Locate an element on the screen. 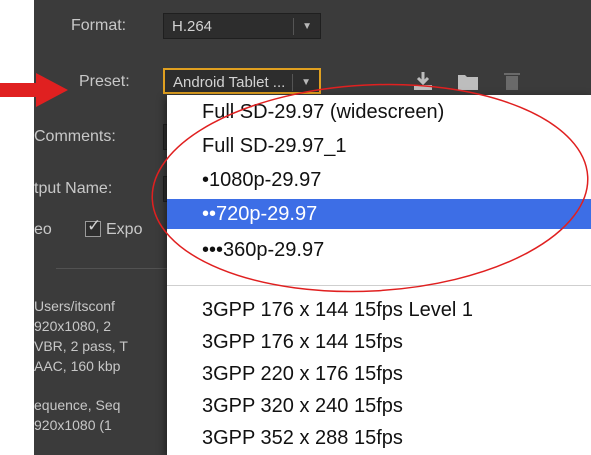  summary-line: 920x1080, 2 is located at coordinates (73, 326).